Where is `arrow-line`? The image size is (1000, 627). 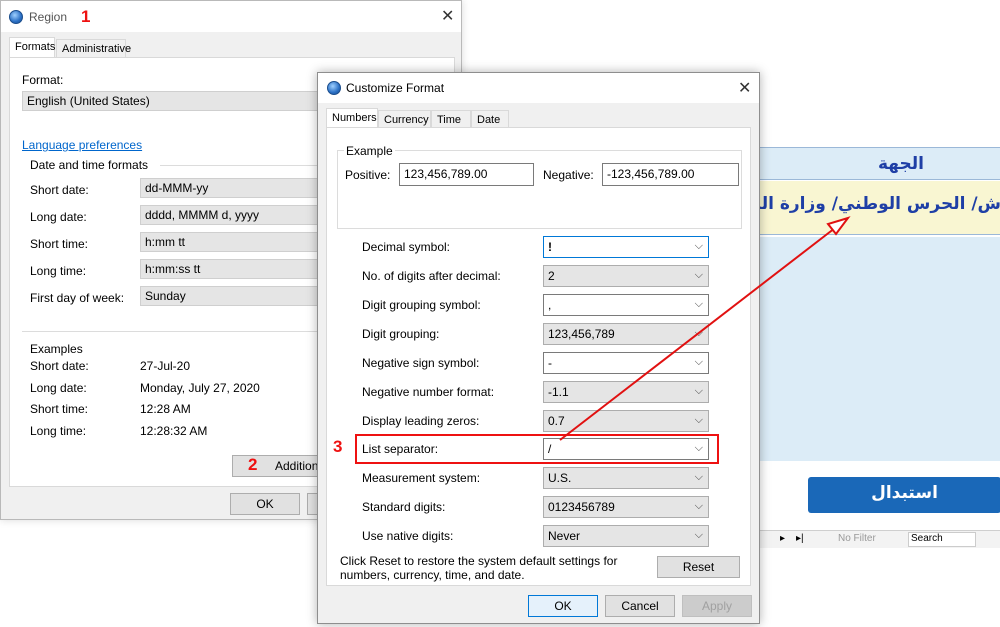 arrow-line is located at coordinates (697, 334).